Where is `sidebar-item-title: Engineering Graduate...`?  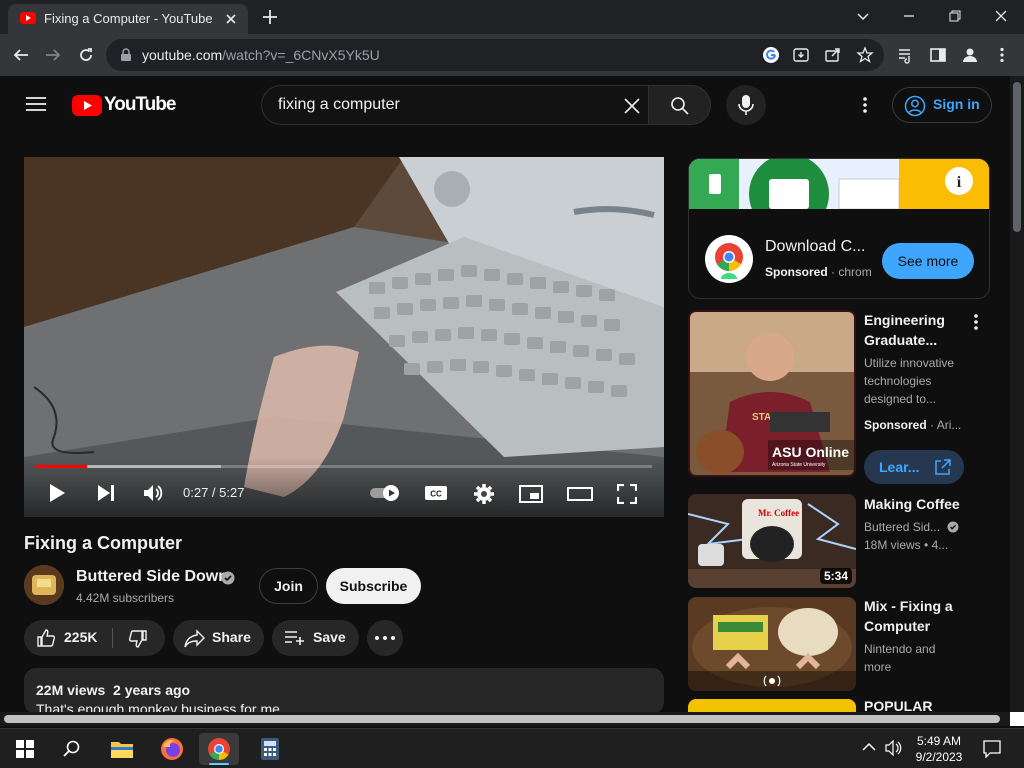 sidebar-item-title: Engineering Graduate... is located at coordinates (914, 330).